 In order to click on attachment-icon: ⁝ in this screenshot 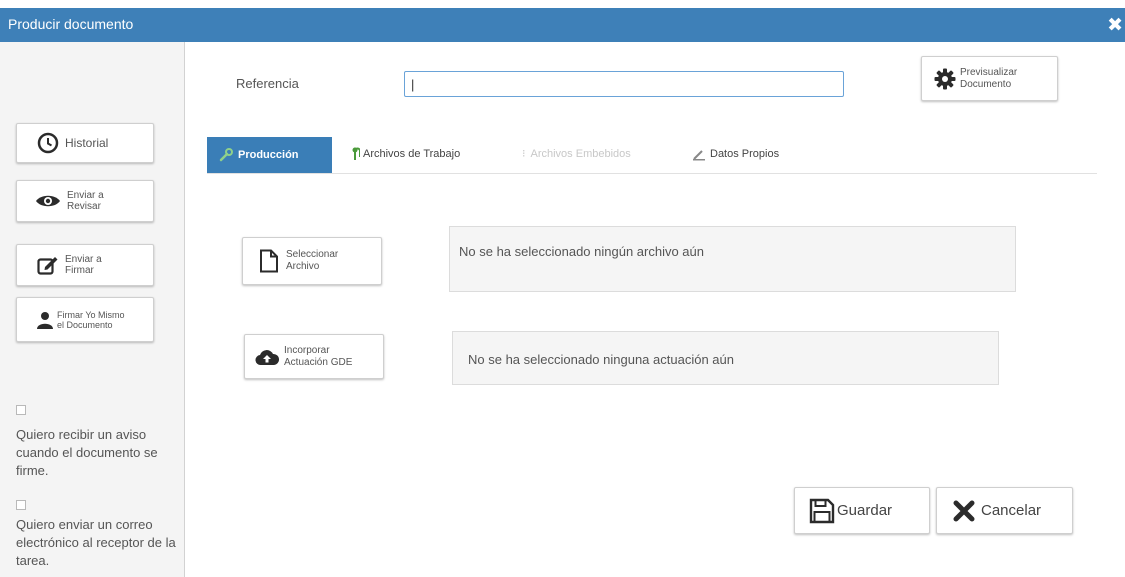, I will do `click(524, 154)`.